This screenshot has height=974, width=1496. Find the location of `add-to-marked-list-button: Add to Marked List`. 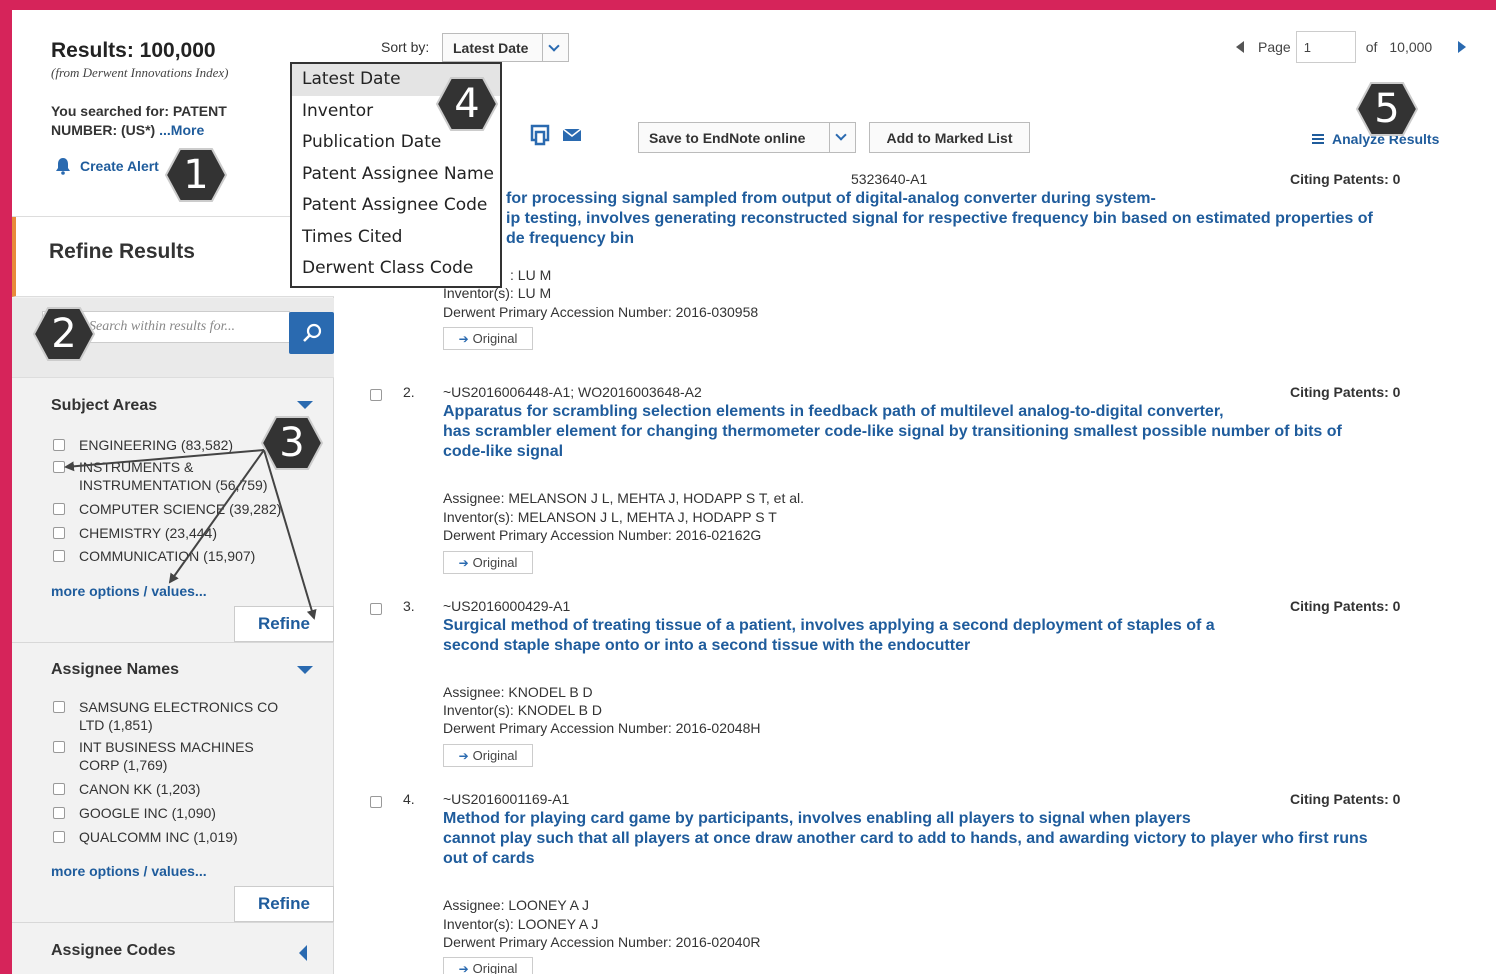

add-to-marked-list-button: Add to Marked List is located at coordinates (949, 137).